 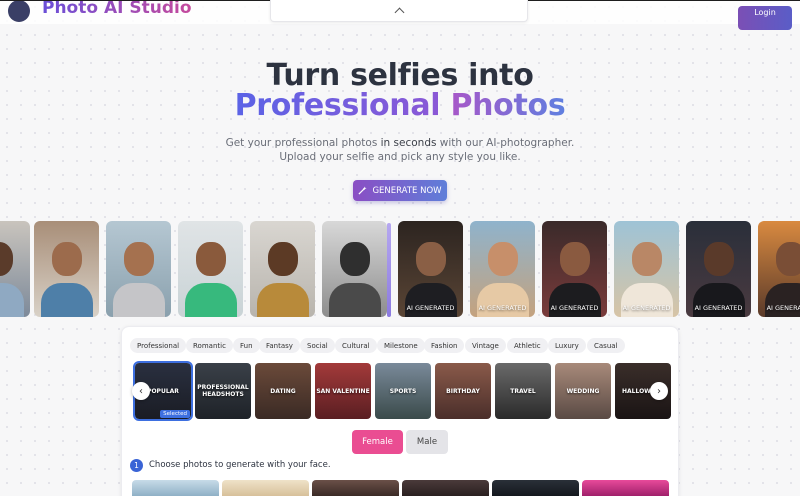 What do you see at coordinates (508, 105) in the screenshot?
I see `hero-highlight-photos: Photos` at bounding box center [508, 105].